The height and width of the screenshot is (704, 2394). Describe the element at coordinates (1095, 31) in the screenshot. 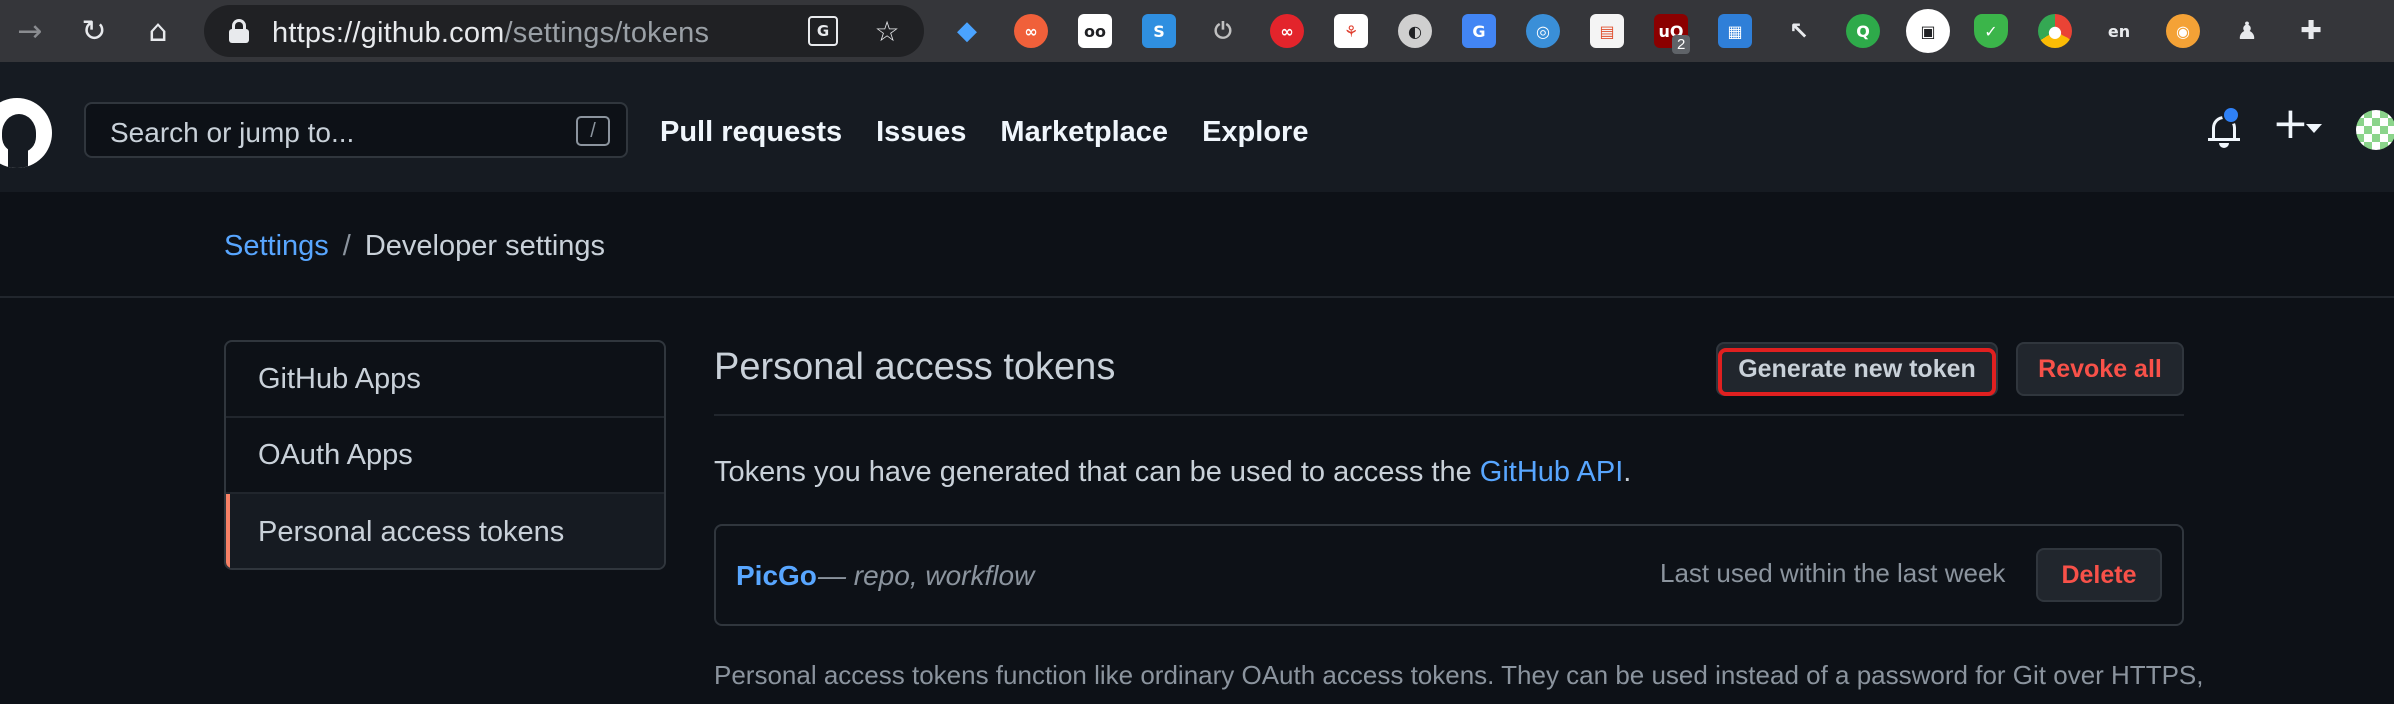

I see `extension-glasses-icon: oo` at that location.